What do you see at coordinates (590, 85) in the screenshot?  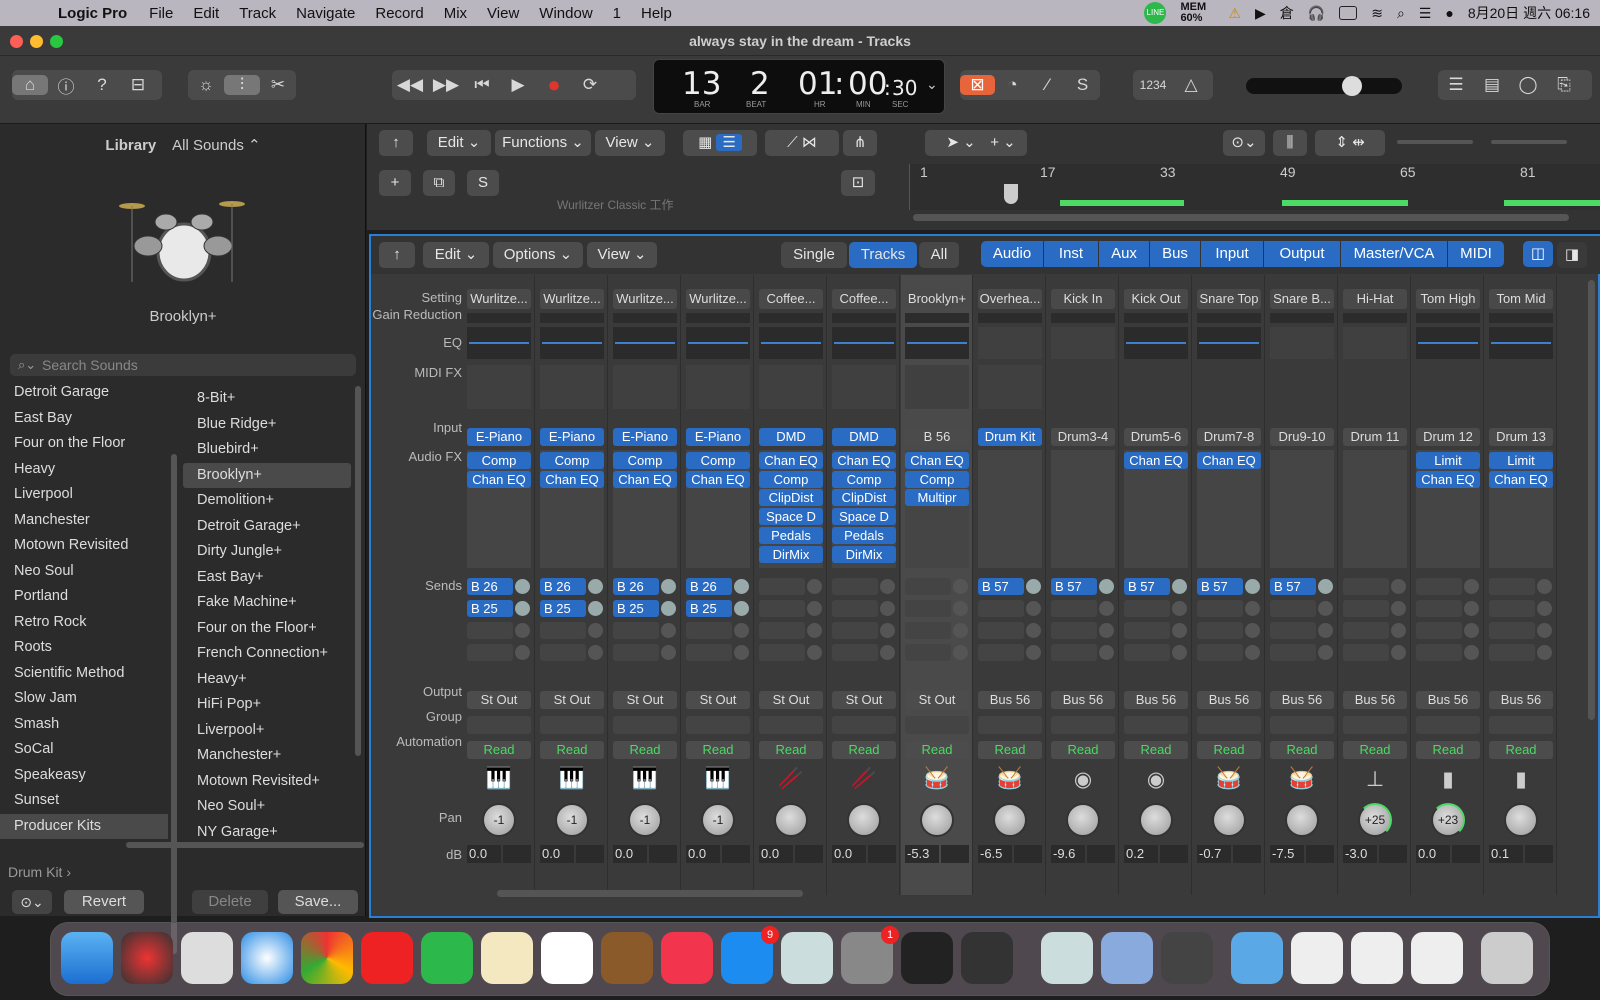 I see `cycle-icon: ⟳` at bounding box center [590, 85].